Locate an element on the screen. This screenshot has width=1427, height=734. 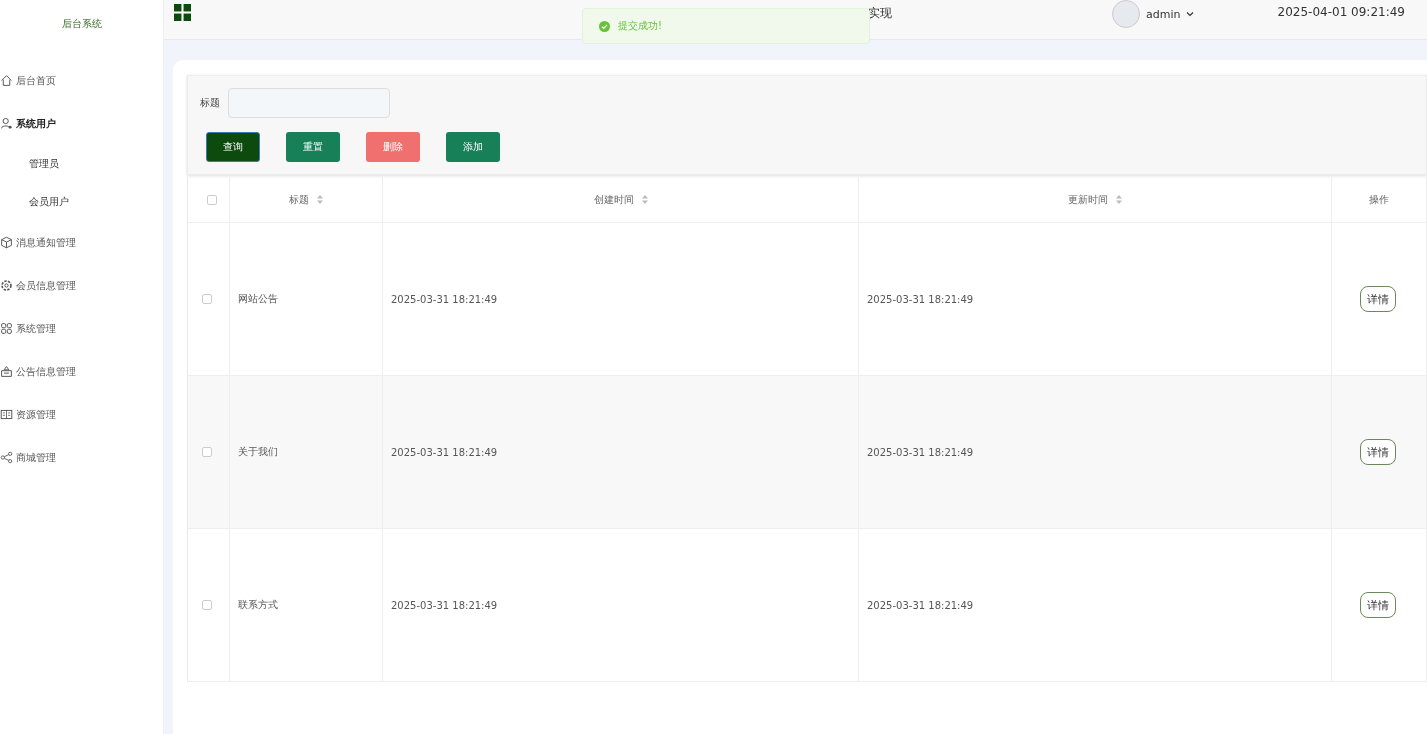
share-icon is located at coordinates (6, 457).